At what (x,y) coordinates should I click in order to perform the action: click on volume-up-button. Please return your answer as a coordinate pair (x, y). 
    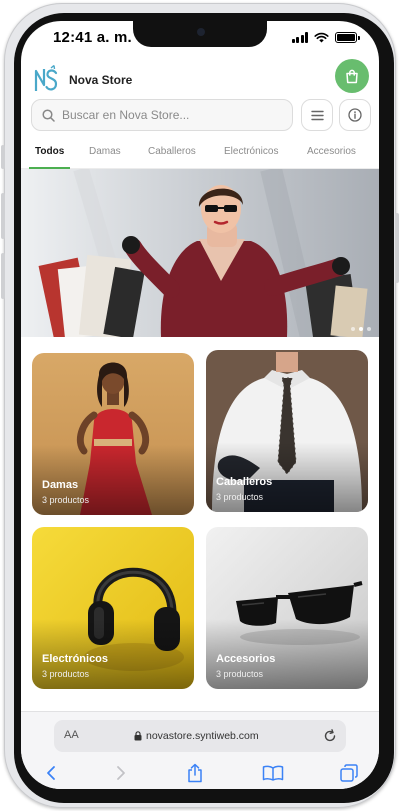
    Looking at the image, I should click on (3, 216).